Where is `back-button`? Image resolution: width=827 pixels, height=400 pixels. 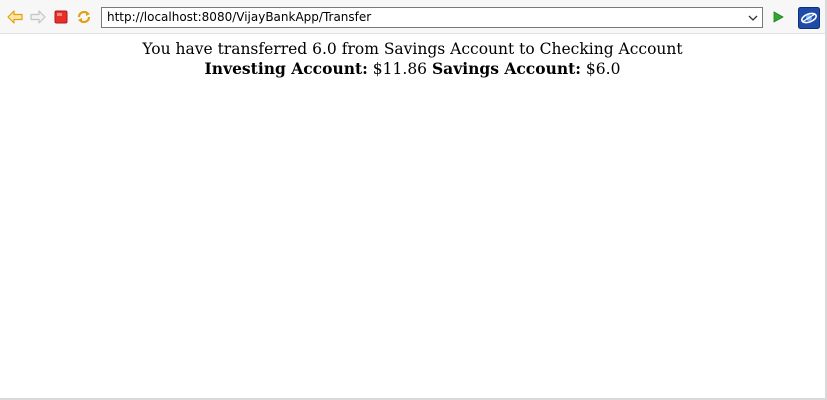
back-button is located at coordinates (15, 17).